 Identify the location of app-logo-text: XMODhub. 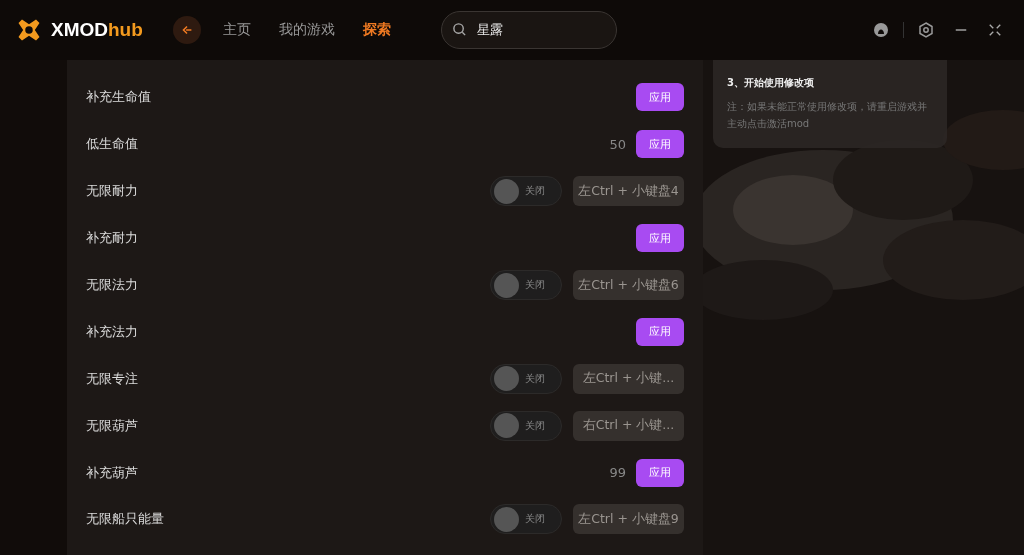
(97, 30).